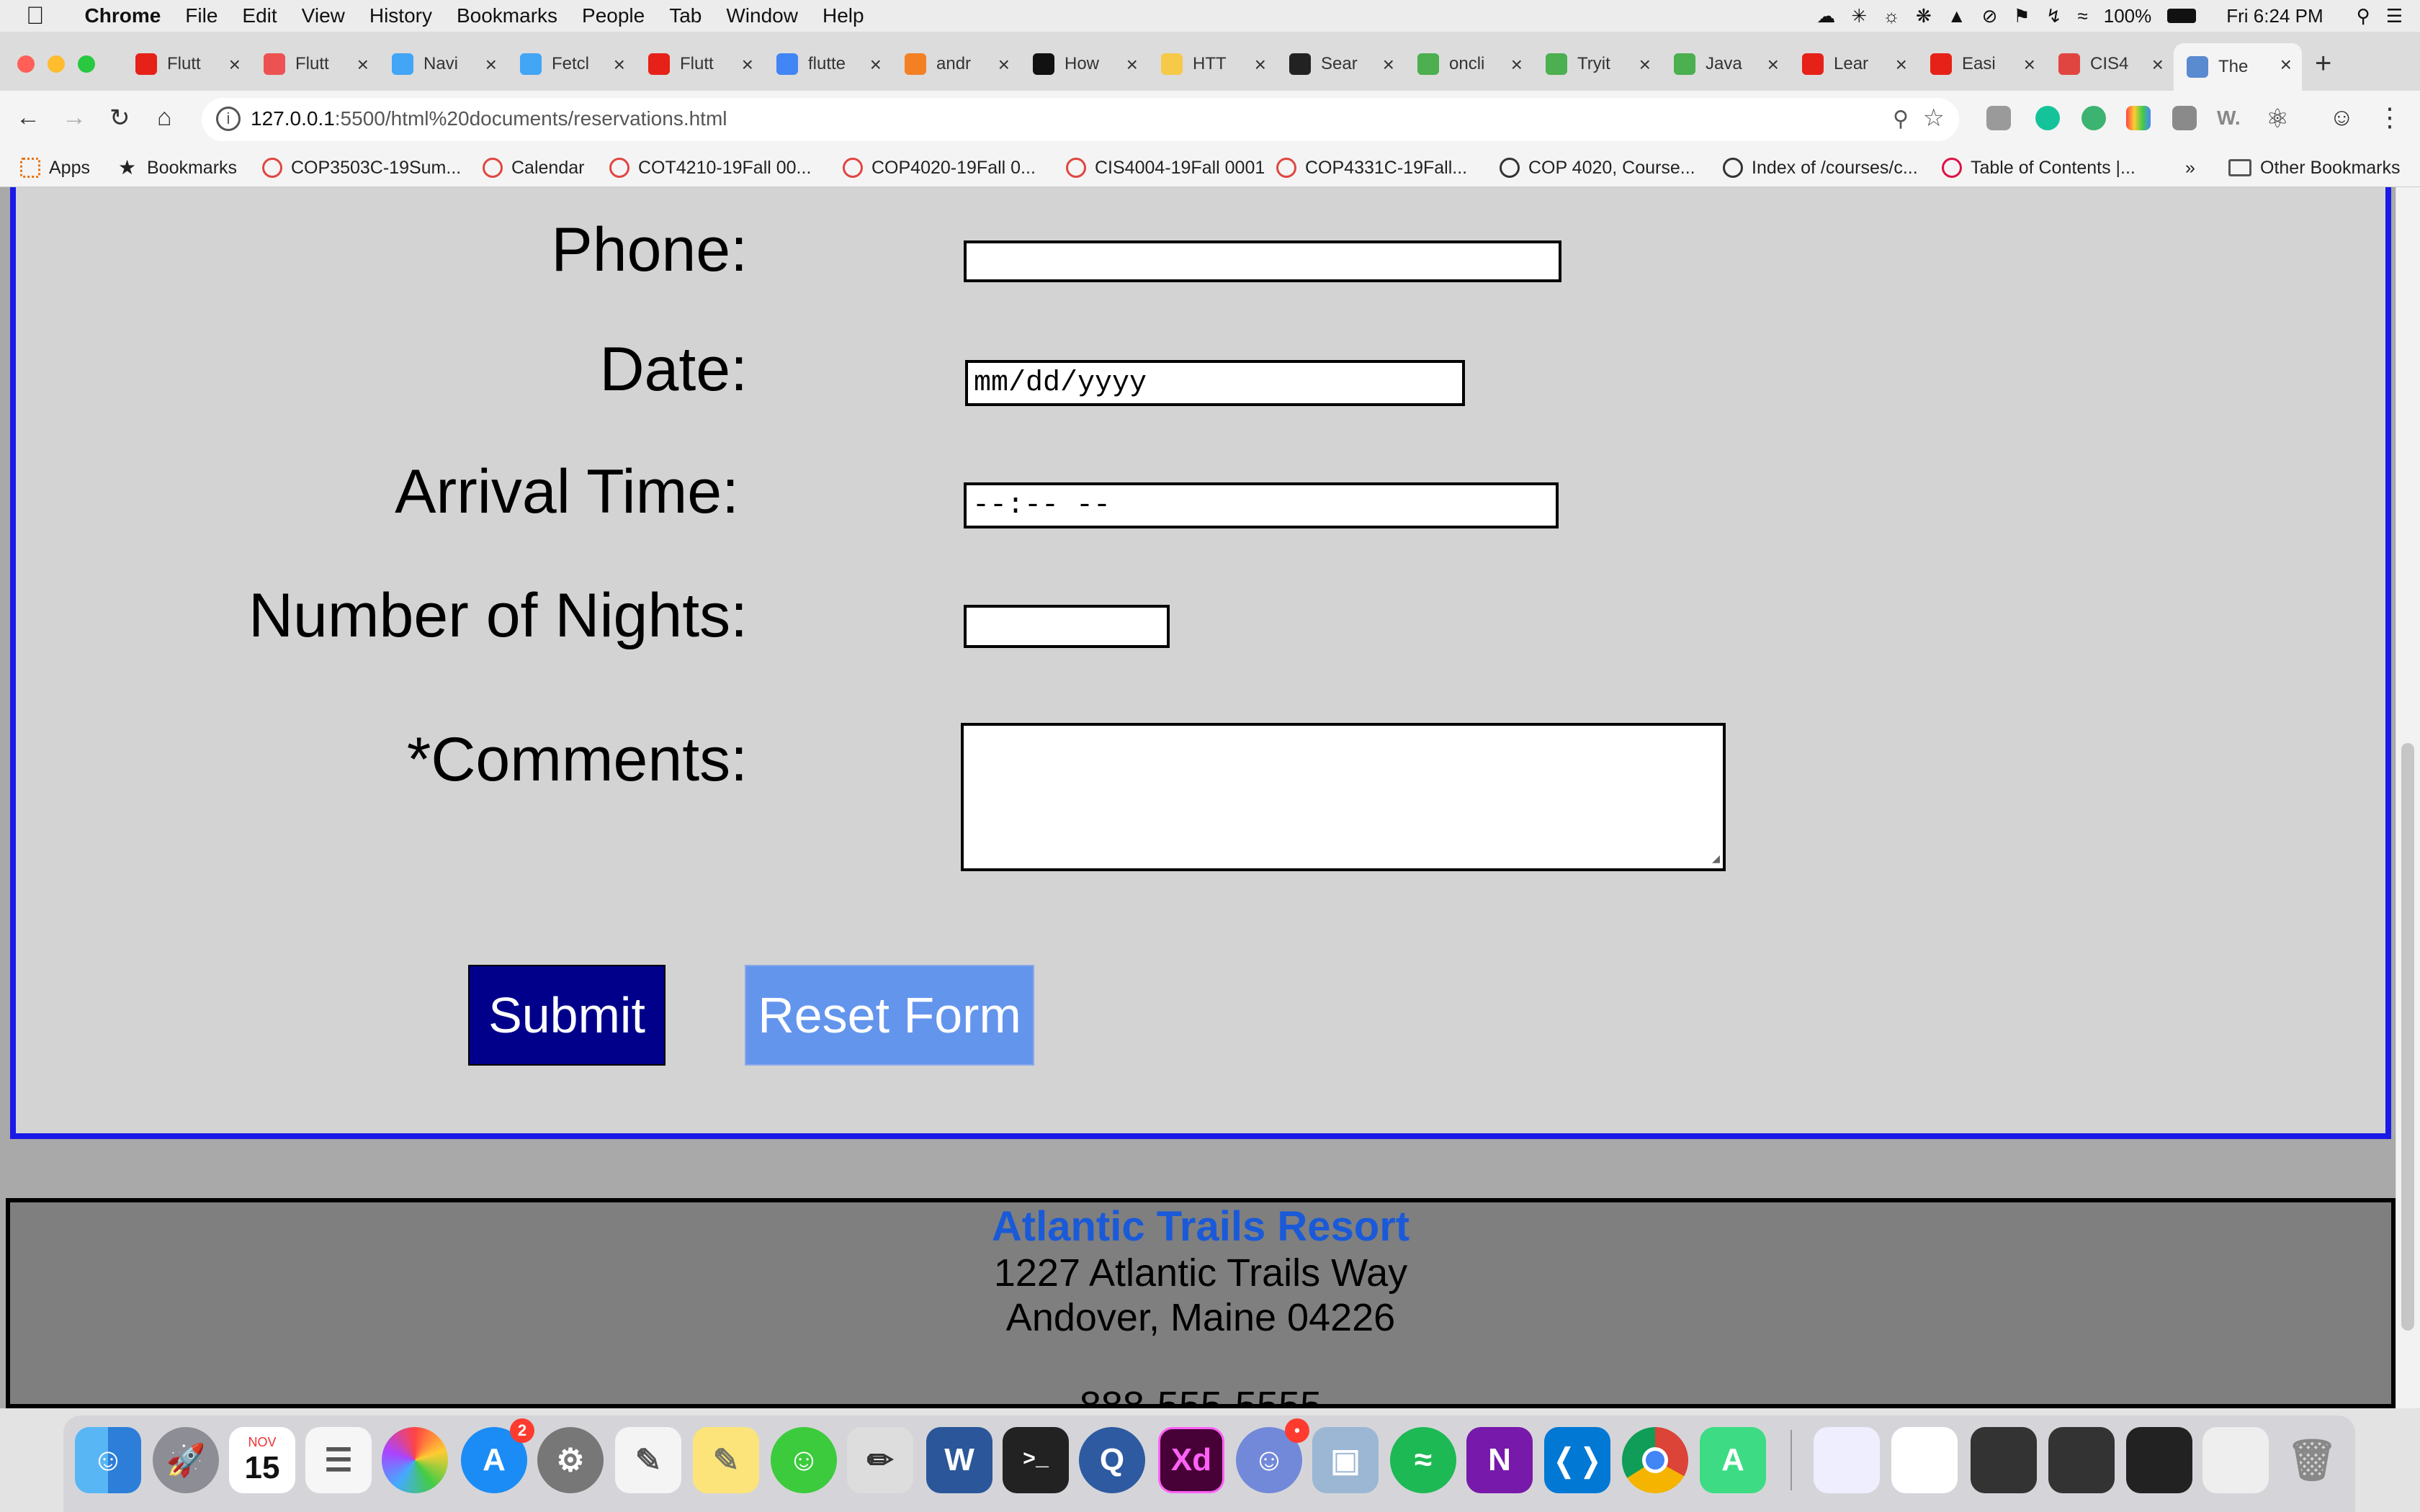 This screenshot has height=1512, width=2420. What do you see at coordinates (2190, 167) in the screenshot?
I see `bookmarks-overflow-button: »` at bounding box center [2190, 167].